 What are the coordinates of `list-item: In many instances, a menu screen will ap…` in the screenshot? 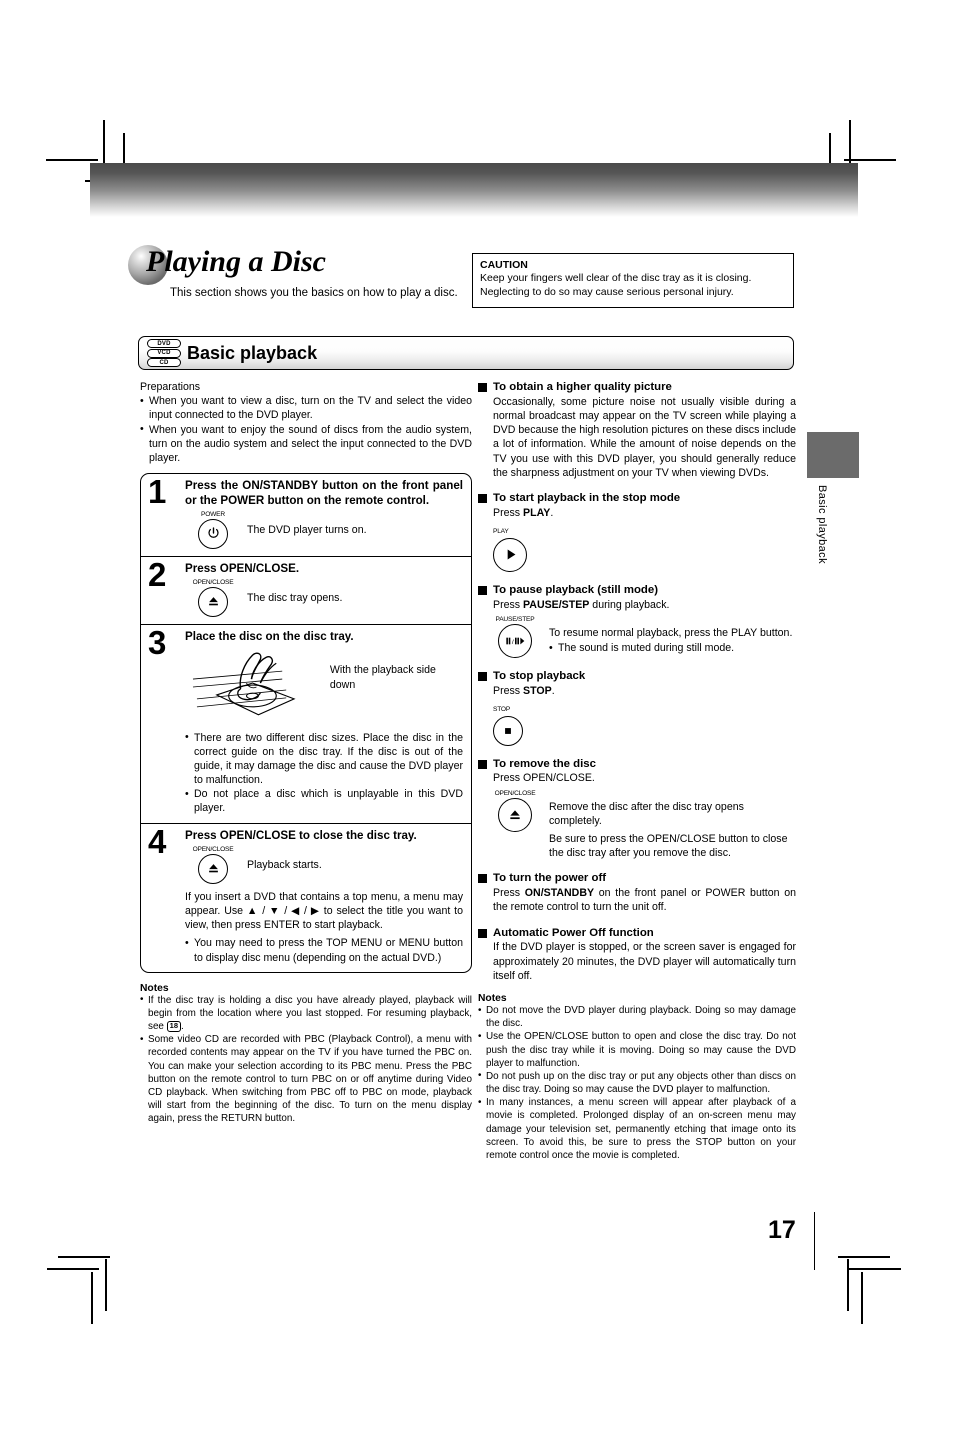 It's located at (637, 1129).